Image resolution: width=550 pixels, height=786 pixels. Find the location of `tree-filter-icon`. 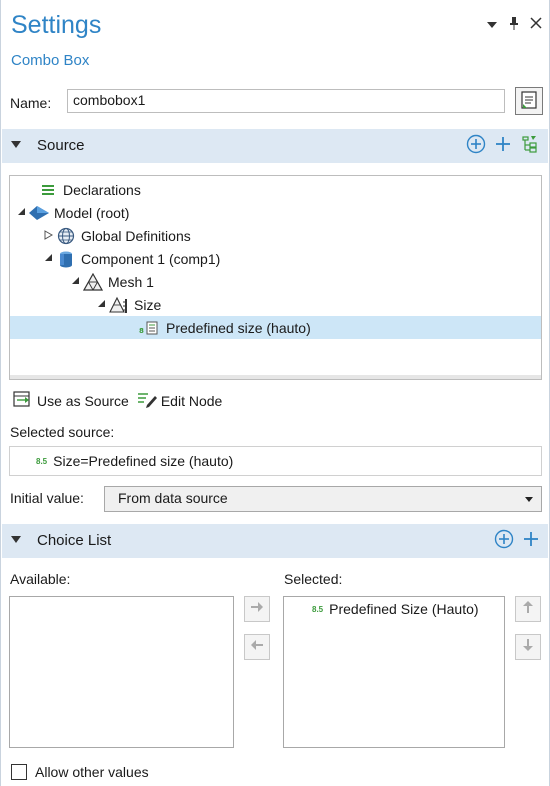

tree-filter-icon is located at coordinates (530, 145).